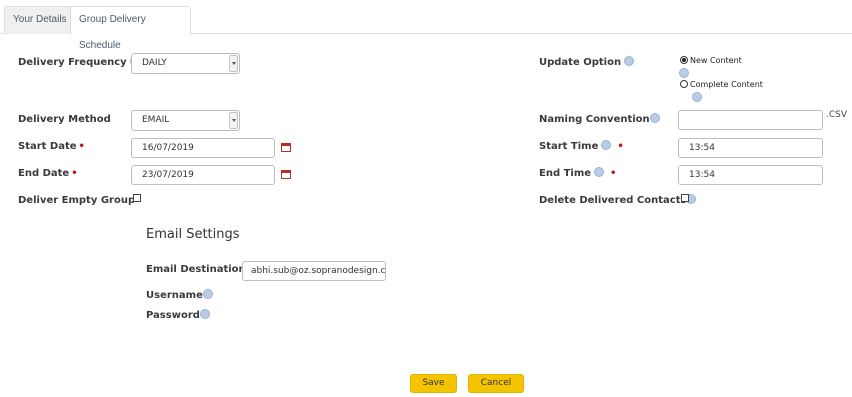 The width and height of the screenshot is (852, 397). I want to click on update-option-label: Update Option, so click(587, 62).